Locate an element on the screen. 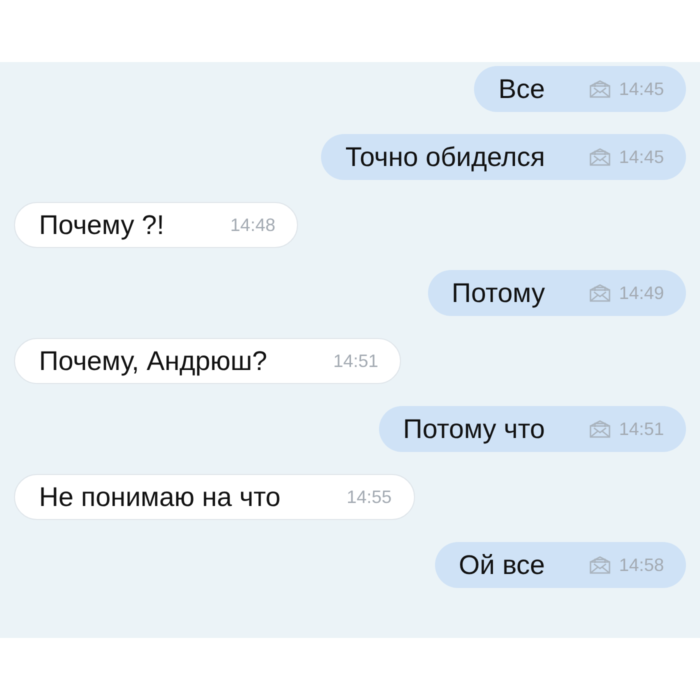 This screenshot has width=700, height=700. message-time: 14:48 is located at coordinates (253, 225).